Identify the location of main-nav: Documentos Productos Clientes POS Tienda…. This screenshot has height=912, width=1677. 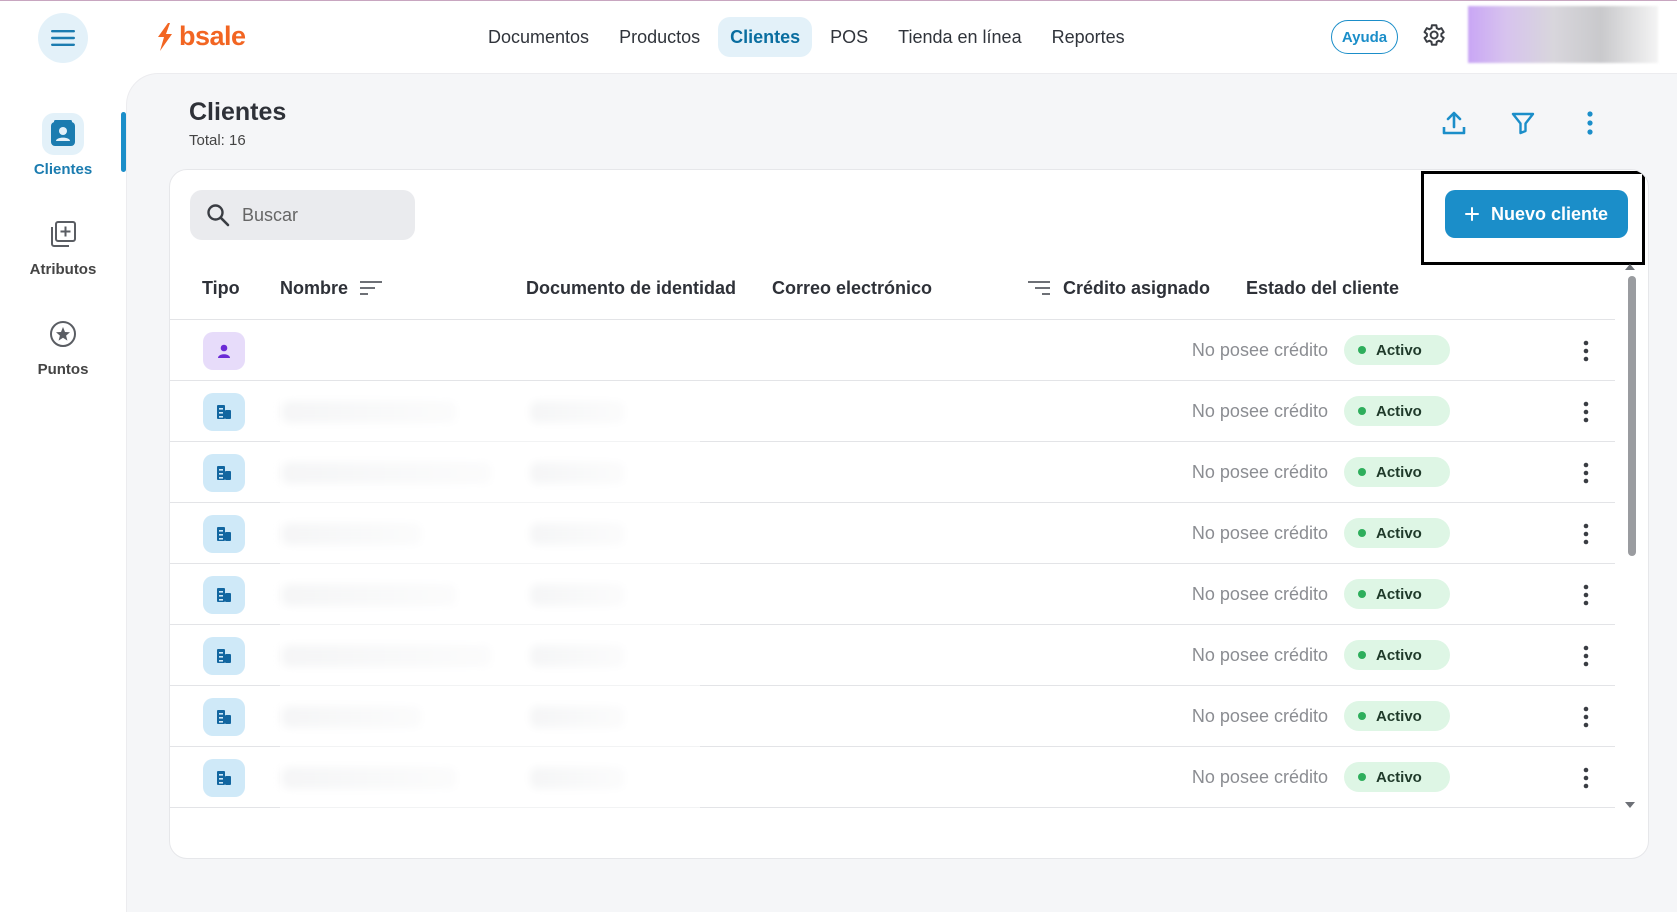
(806, 37).